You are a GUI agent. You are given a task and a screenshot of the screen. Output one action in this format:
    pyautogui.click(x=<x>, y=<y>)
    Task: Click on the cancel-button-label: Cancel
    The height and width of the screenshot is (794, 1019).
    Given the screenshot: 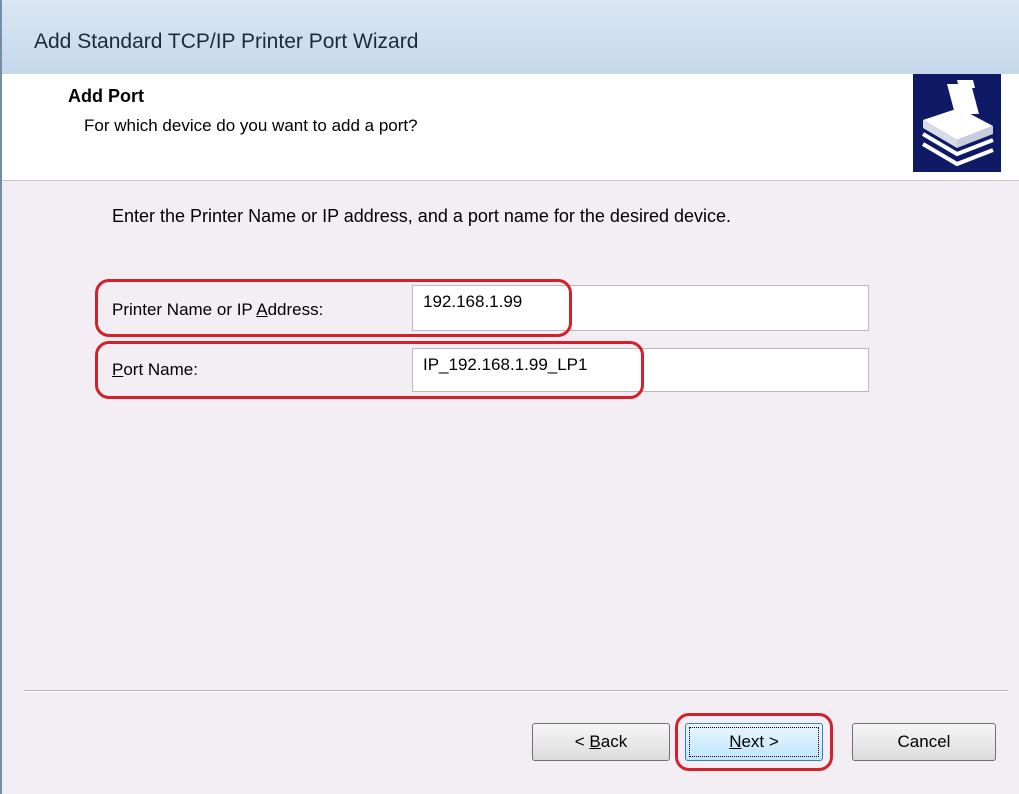 What is the action you would take?
    pyautogui.click(x=924, y=741)
    